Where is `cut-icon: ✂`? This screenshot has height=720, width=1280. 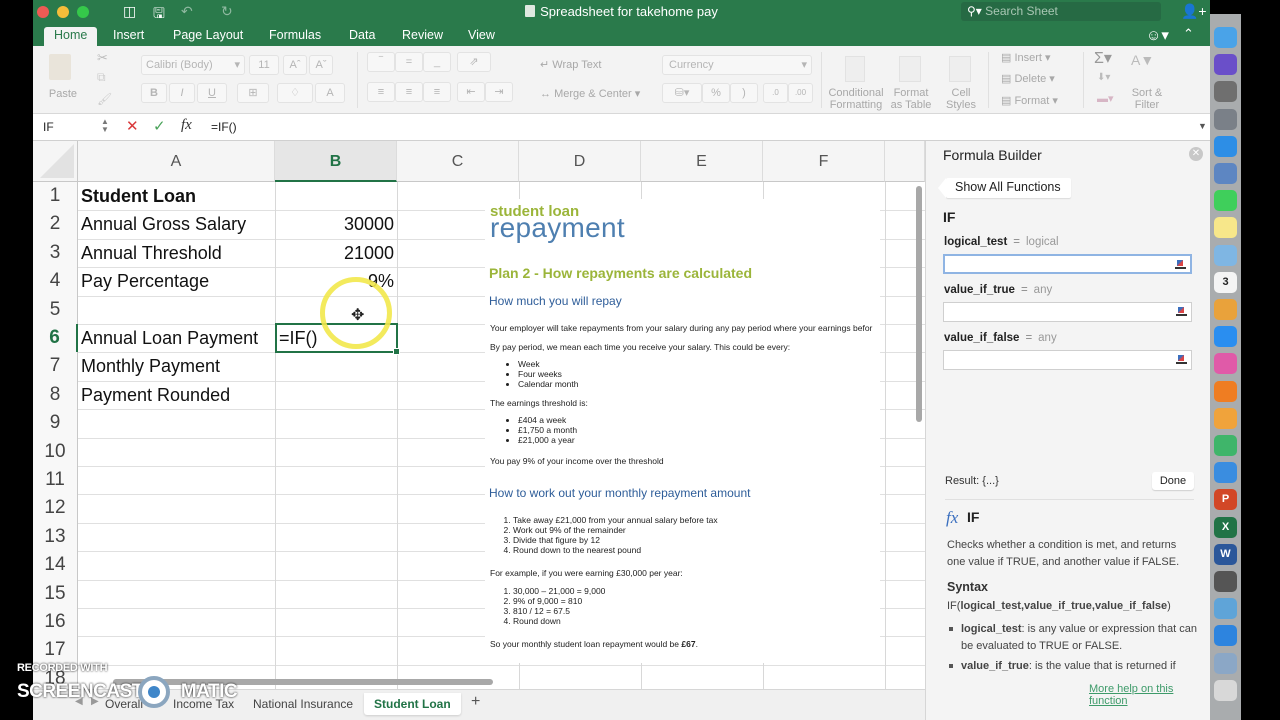
cut-icon: ✂ is located at coordinates (102, 58).